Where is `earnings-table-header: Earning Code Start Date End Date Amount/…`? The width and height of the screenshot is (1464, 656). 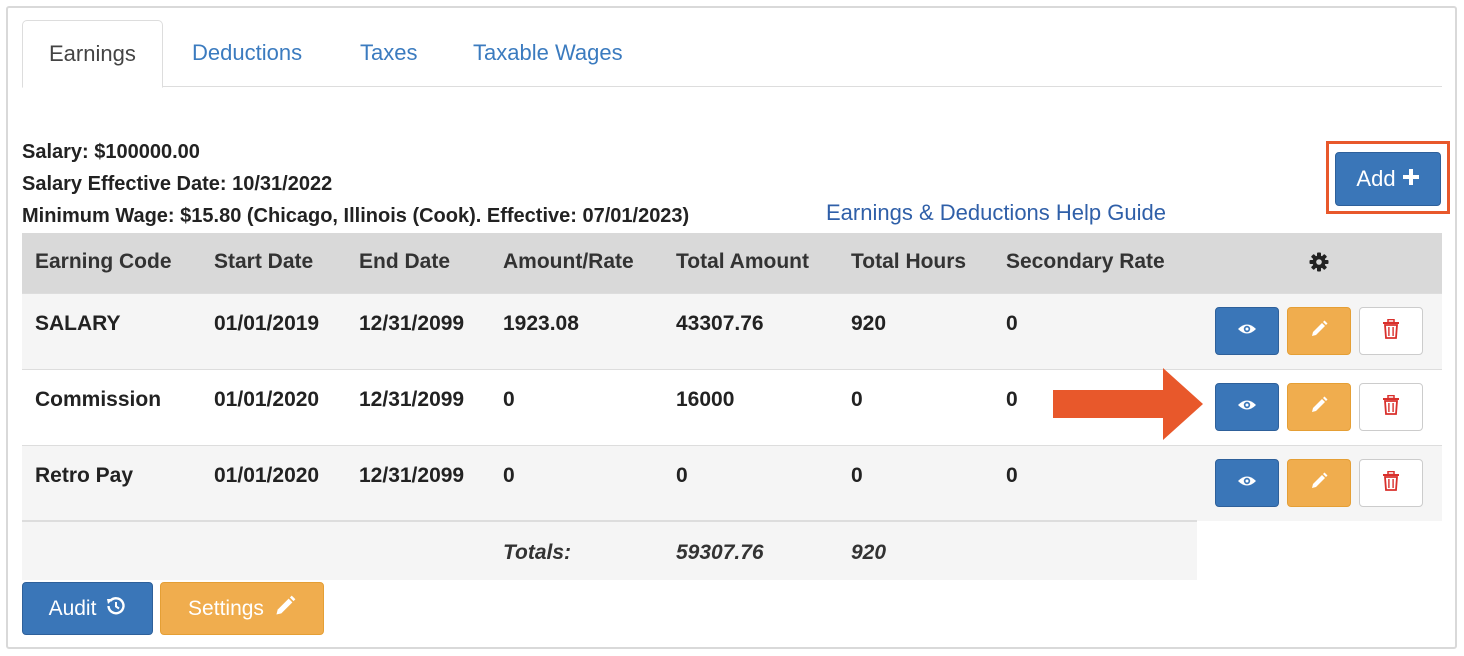 earnings-table-header: Earning Code Start Date End Date Amount/… is located at coordinates (732, 263).